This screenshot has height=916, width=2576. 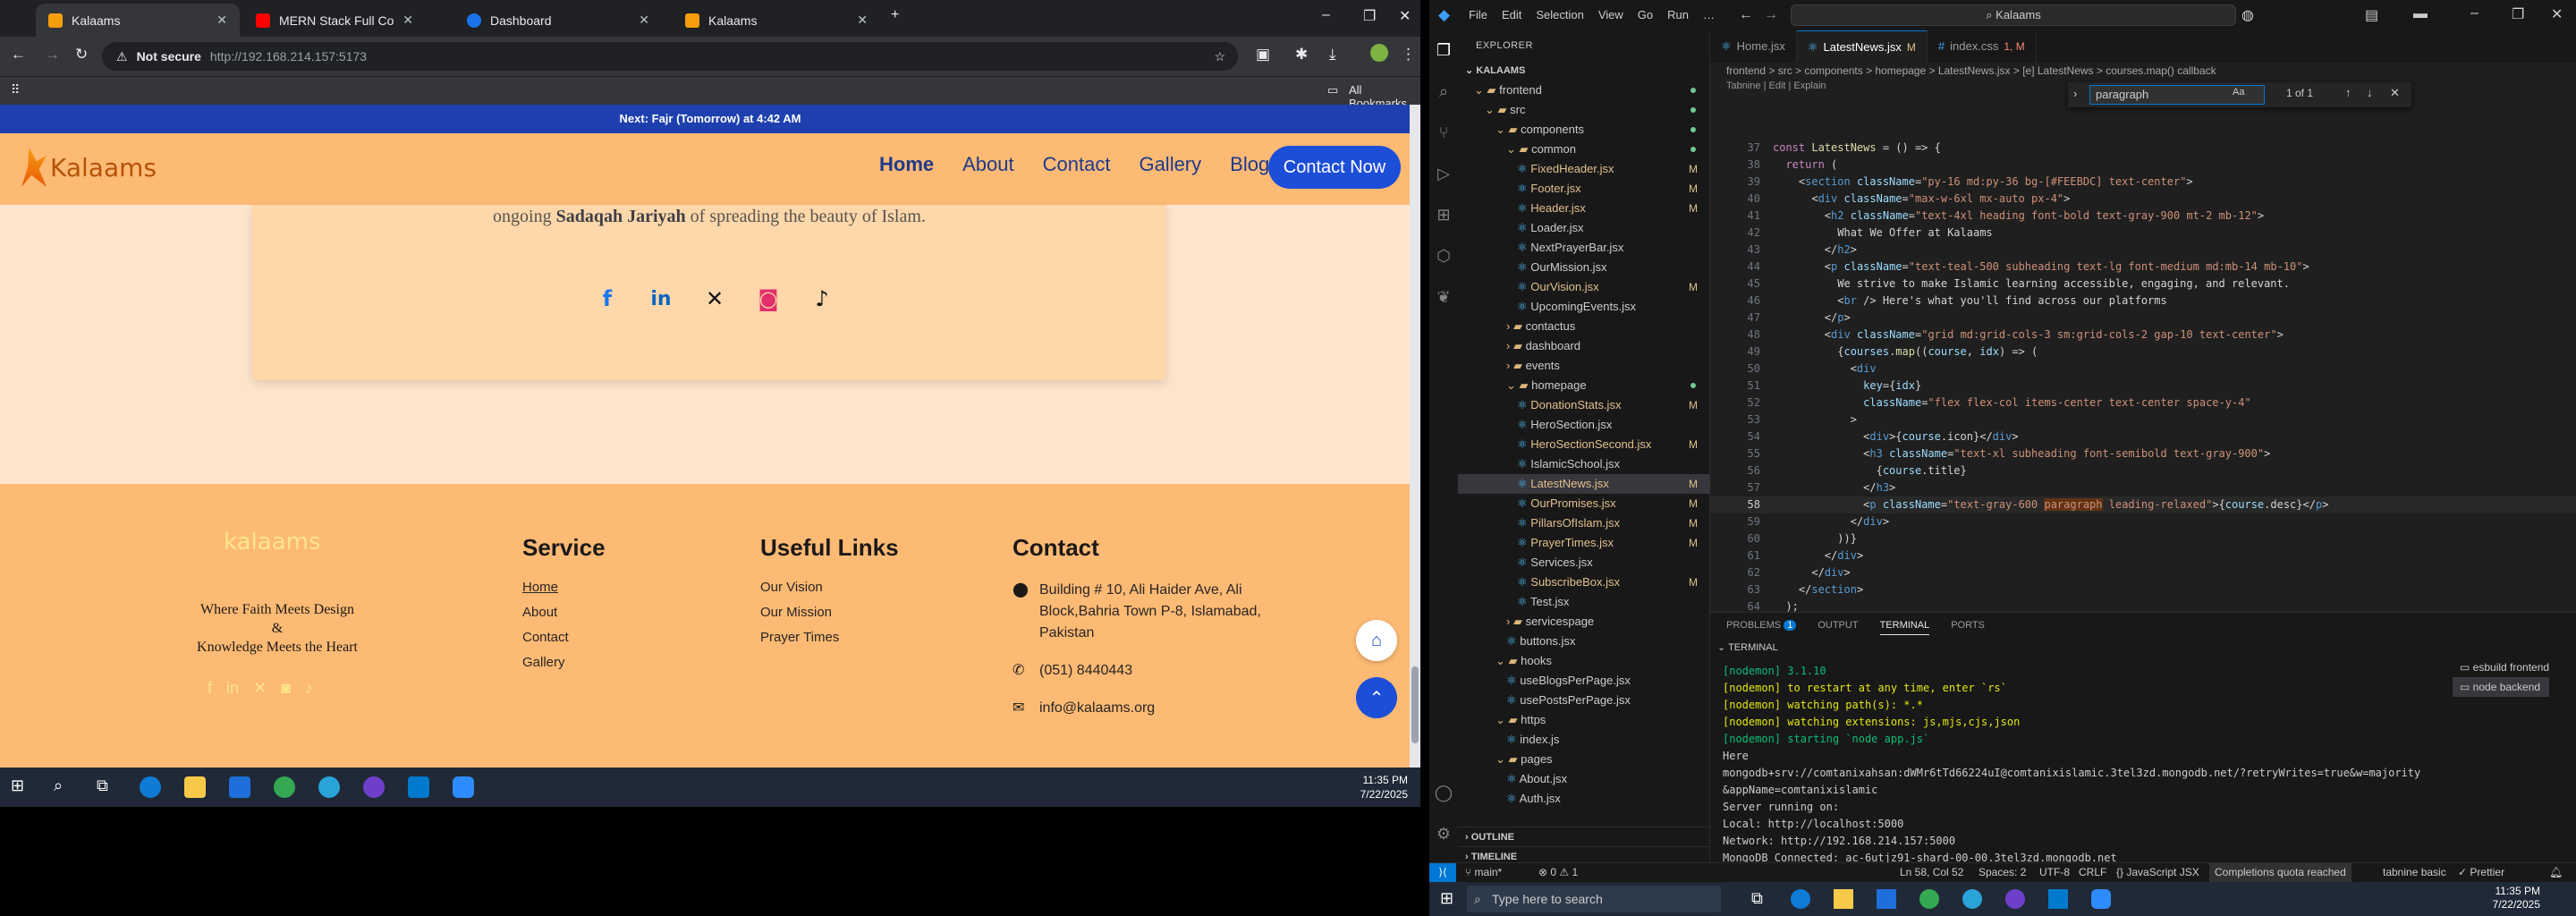 What do you see at coordinates (1584, 110) in the screenshot?
I see `folder-item: ⌄ ▰ src` at bounding box center [1584, 110].